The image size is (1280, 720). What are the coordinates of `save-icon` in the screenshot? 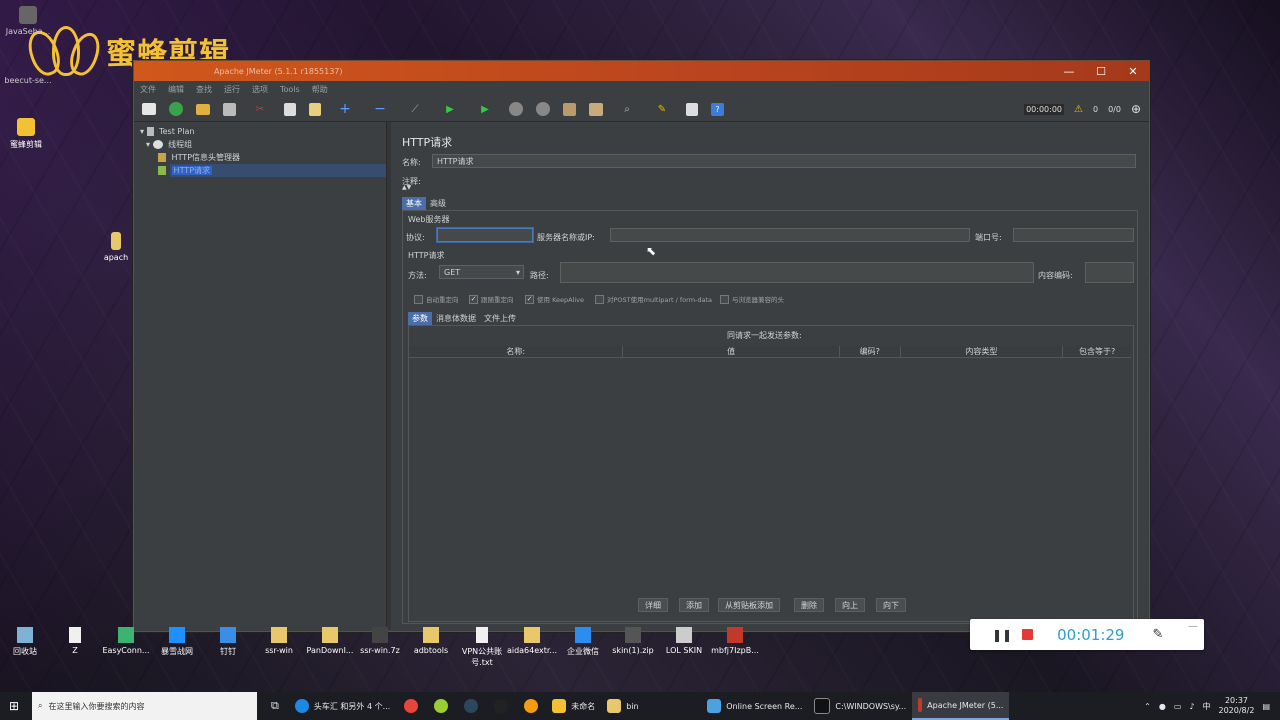 It's located at (229, 109).